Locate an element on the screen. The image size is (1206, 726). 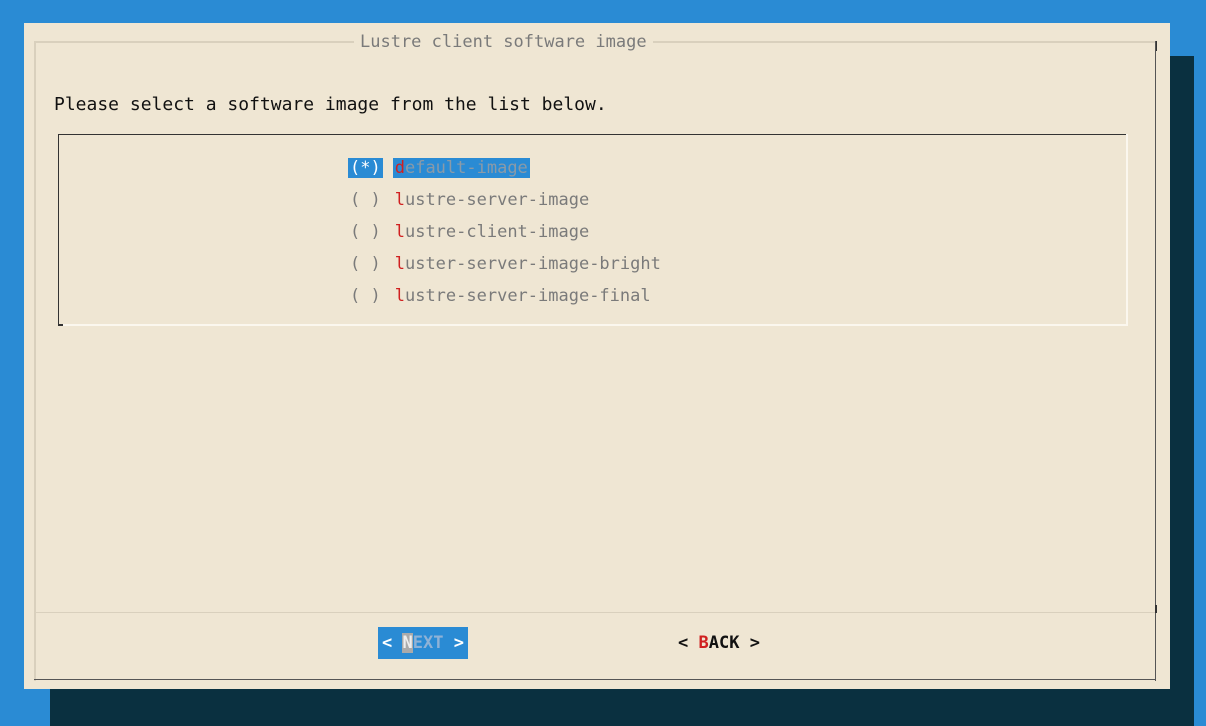
list-border-right is located at coordinates (1127, 229).